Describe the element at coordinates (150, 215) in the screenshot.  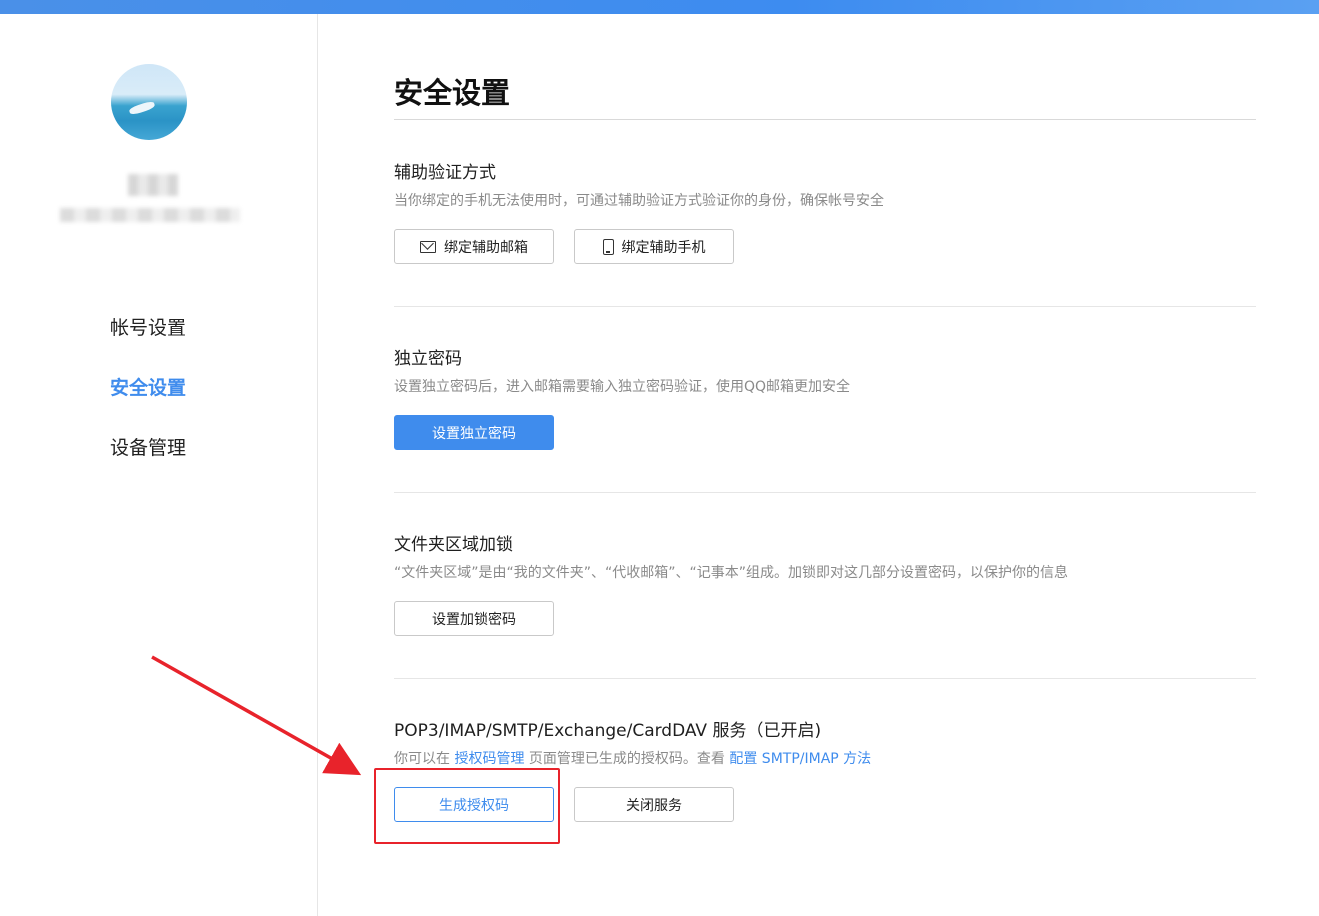
I see `blurred-email` at that location.